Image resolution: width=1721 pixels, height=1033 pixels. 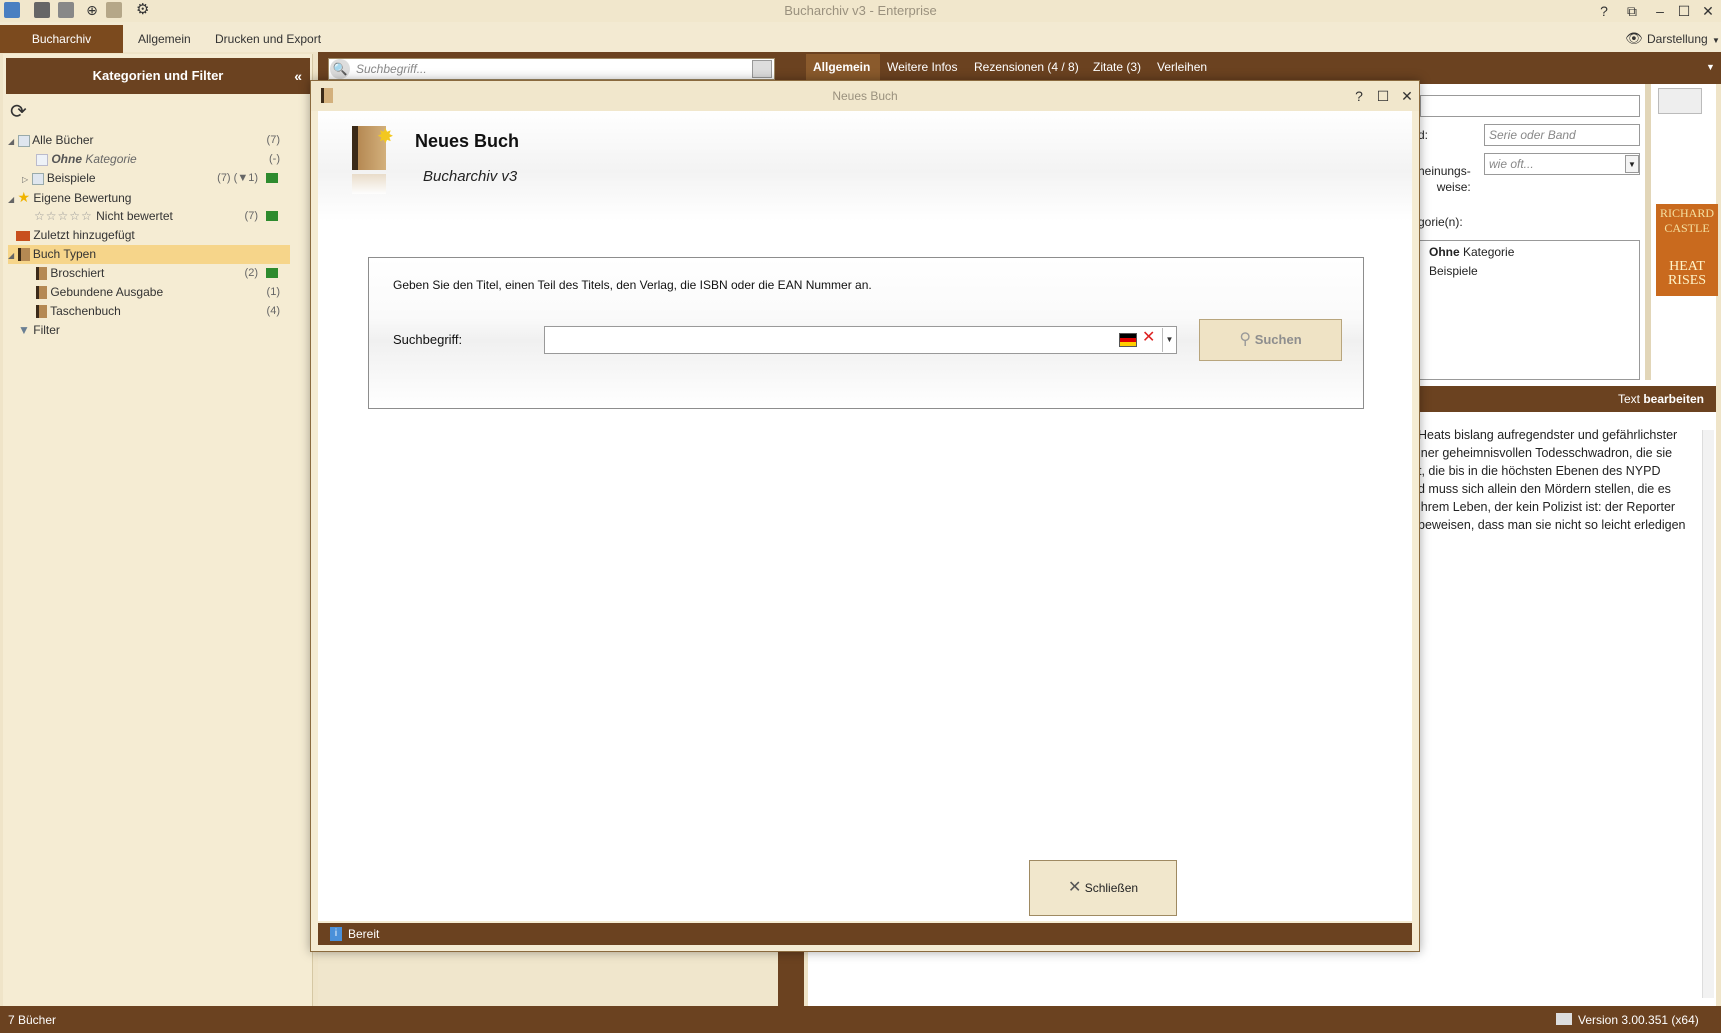 What do you see at coordinates (1562, 135) in the screenshot?
I see `band-input: Serie oder Band` at bounding box center [1562, 135].